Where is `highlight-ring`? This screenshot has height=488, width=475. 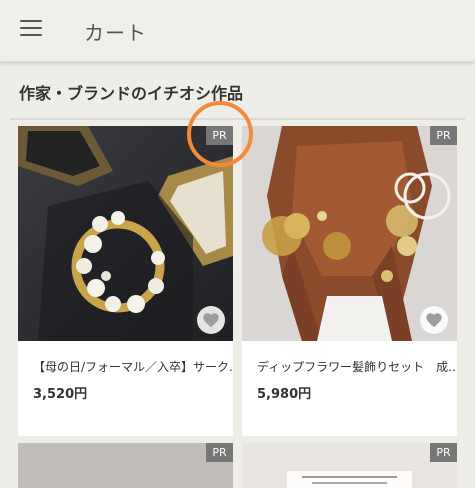 highlight-ring is located at coordinates (220, 134).